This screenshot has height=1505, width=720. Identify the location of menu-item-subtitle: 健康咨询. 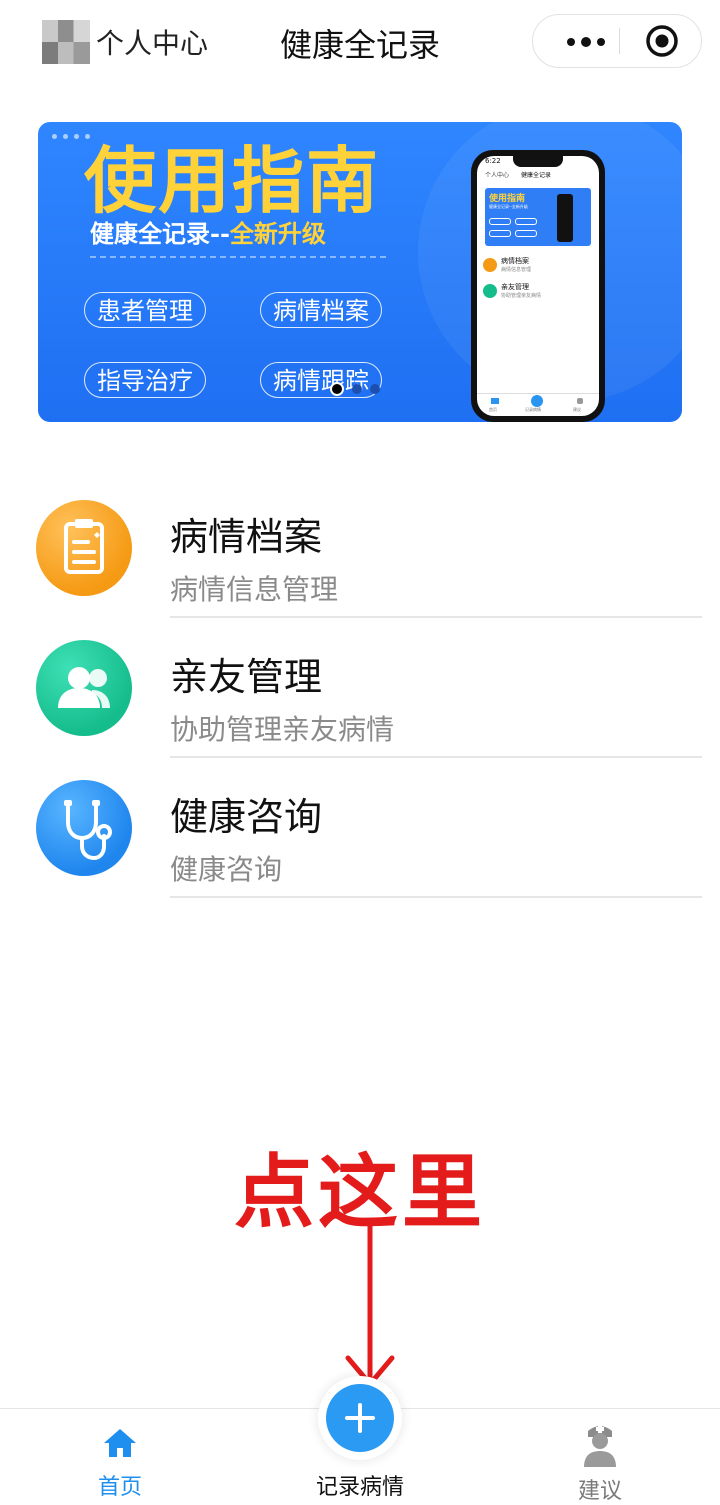
(226, 869).